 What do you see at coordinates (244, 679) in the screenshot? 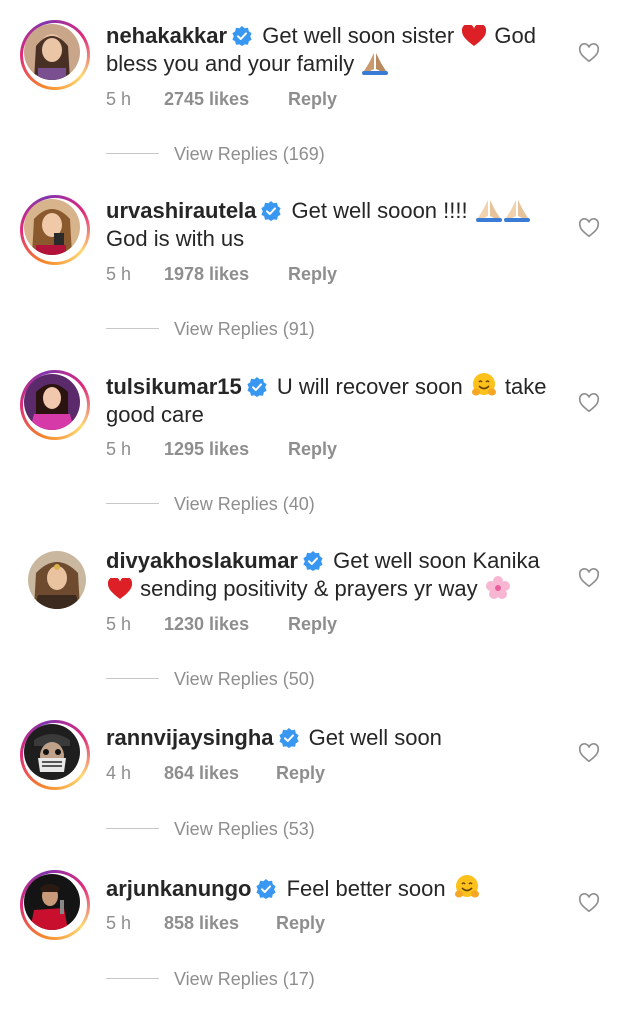
I see `view-replies-label: View Replies (50)` at bounding box center [244, 679].